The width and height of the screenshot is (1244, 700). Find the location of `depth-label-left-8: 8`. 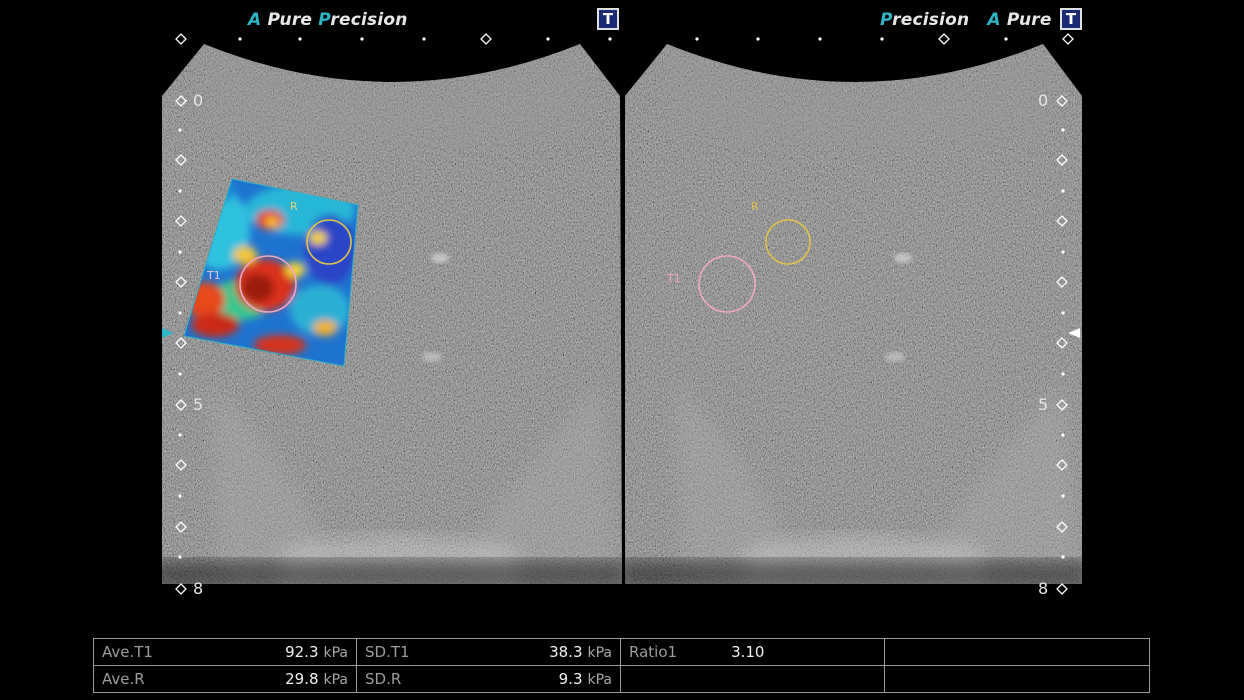

depth-label-left-8: 8 is located at coordinates (198, 588).